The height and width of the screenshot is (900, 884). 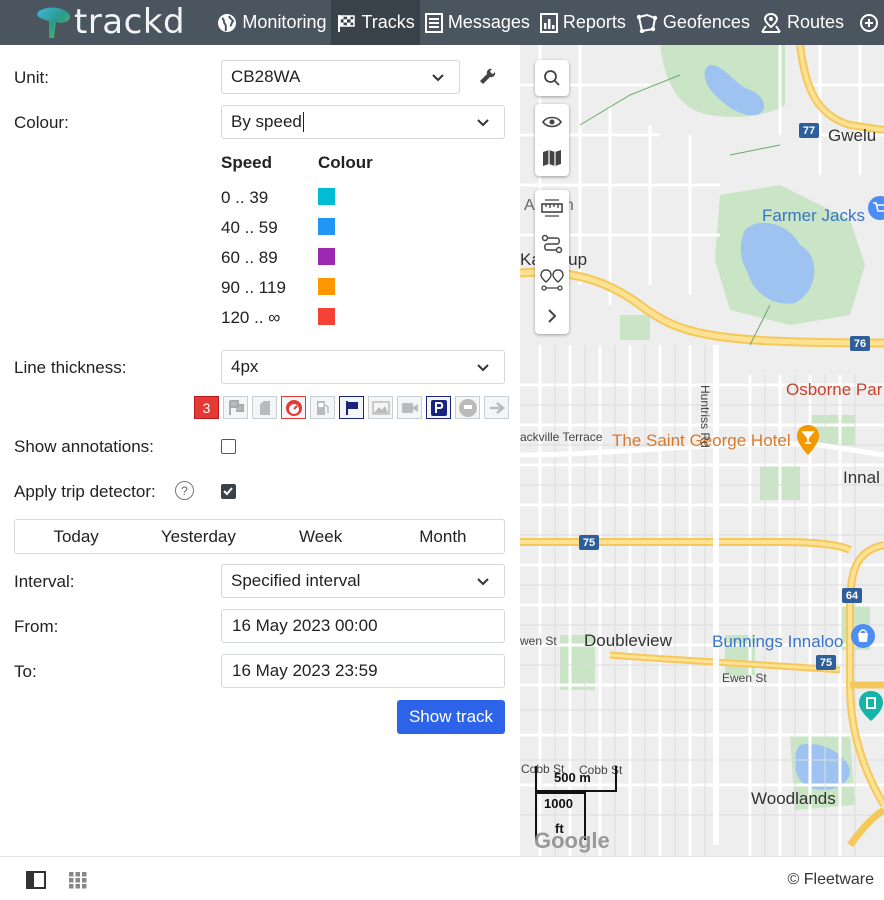 I want to click on nav-messages: Messages, so click(x=477, y=22).